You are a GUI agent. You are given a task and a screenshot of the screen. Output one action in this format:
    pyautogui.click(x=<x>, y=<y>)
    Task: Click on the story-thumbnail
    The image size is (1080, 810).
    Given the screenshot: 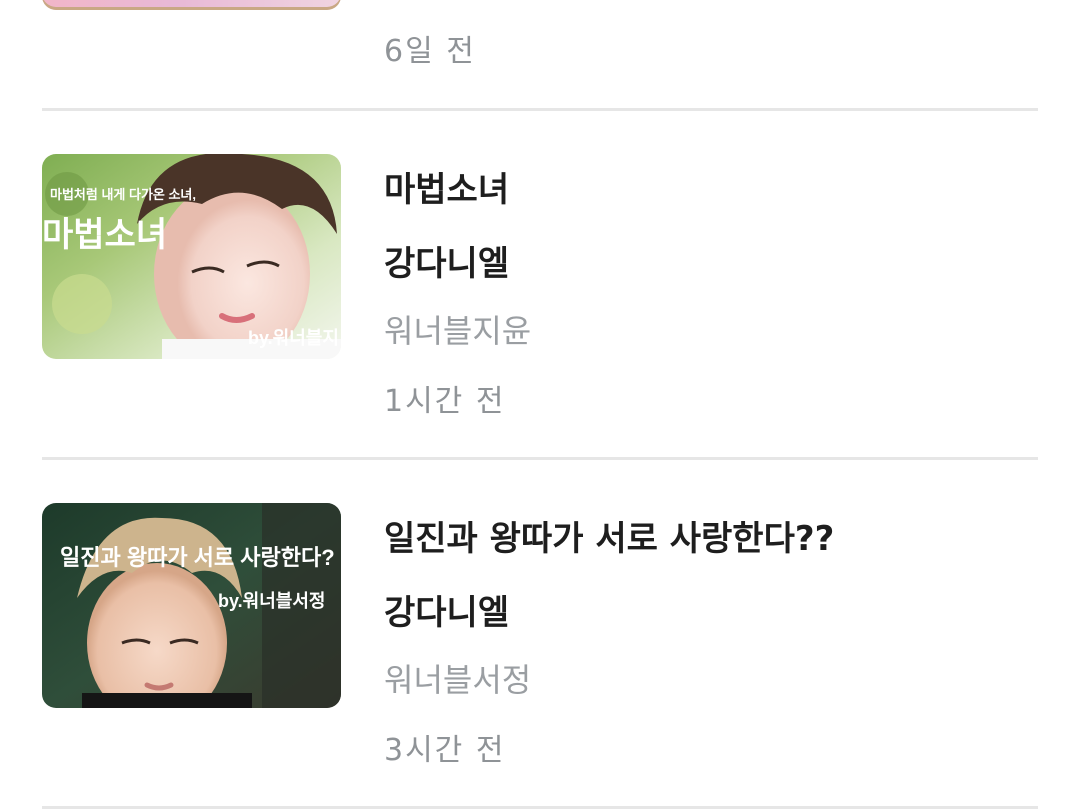 What is the action you would take?
    pyautogui.click(x=191, y=5)
    